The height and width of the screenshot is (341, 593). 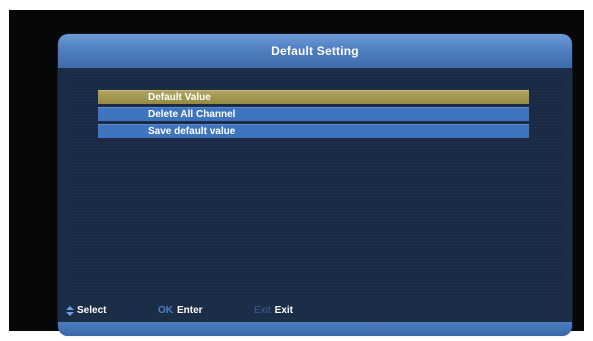 I want to click on menu-item-label: Save default value, so click(x=192, y=131).